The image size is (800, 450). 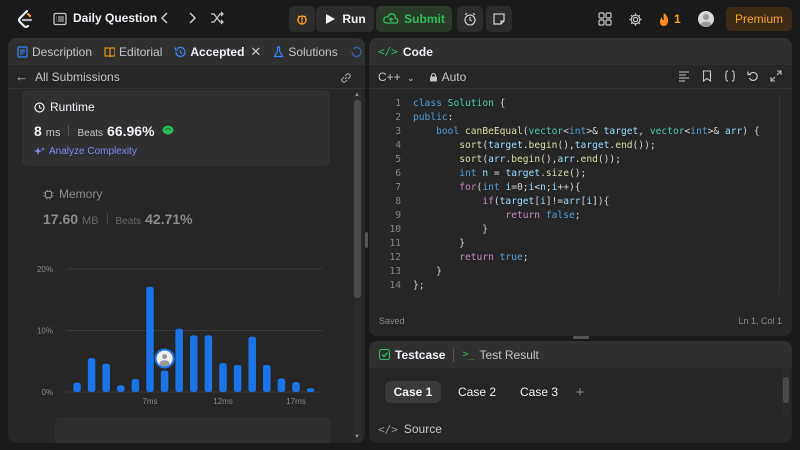 What do you see at coordinates (217, 18) in the screenshot?
I see `shuffle-icon` at bounding box center [217, 18].